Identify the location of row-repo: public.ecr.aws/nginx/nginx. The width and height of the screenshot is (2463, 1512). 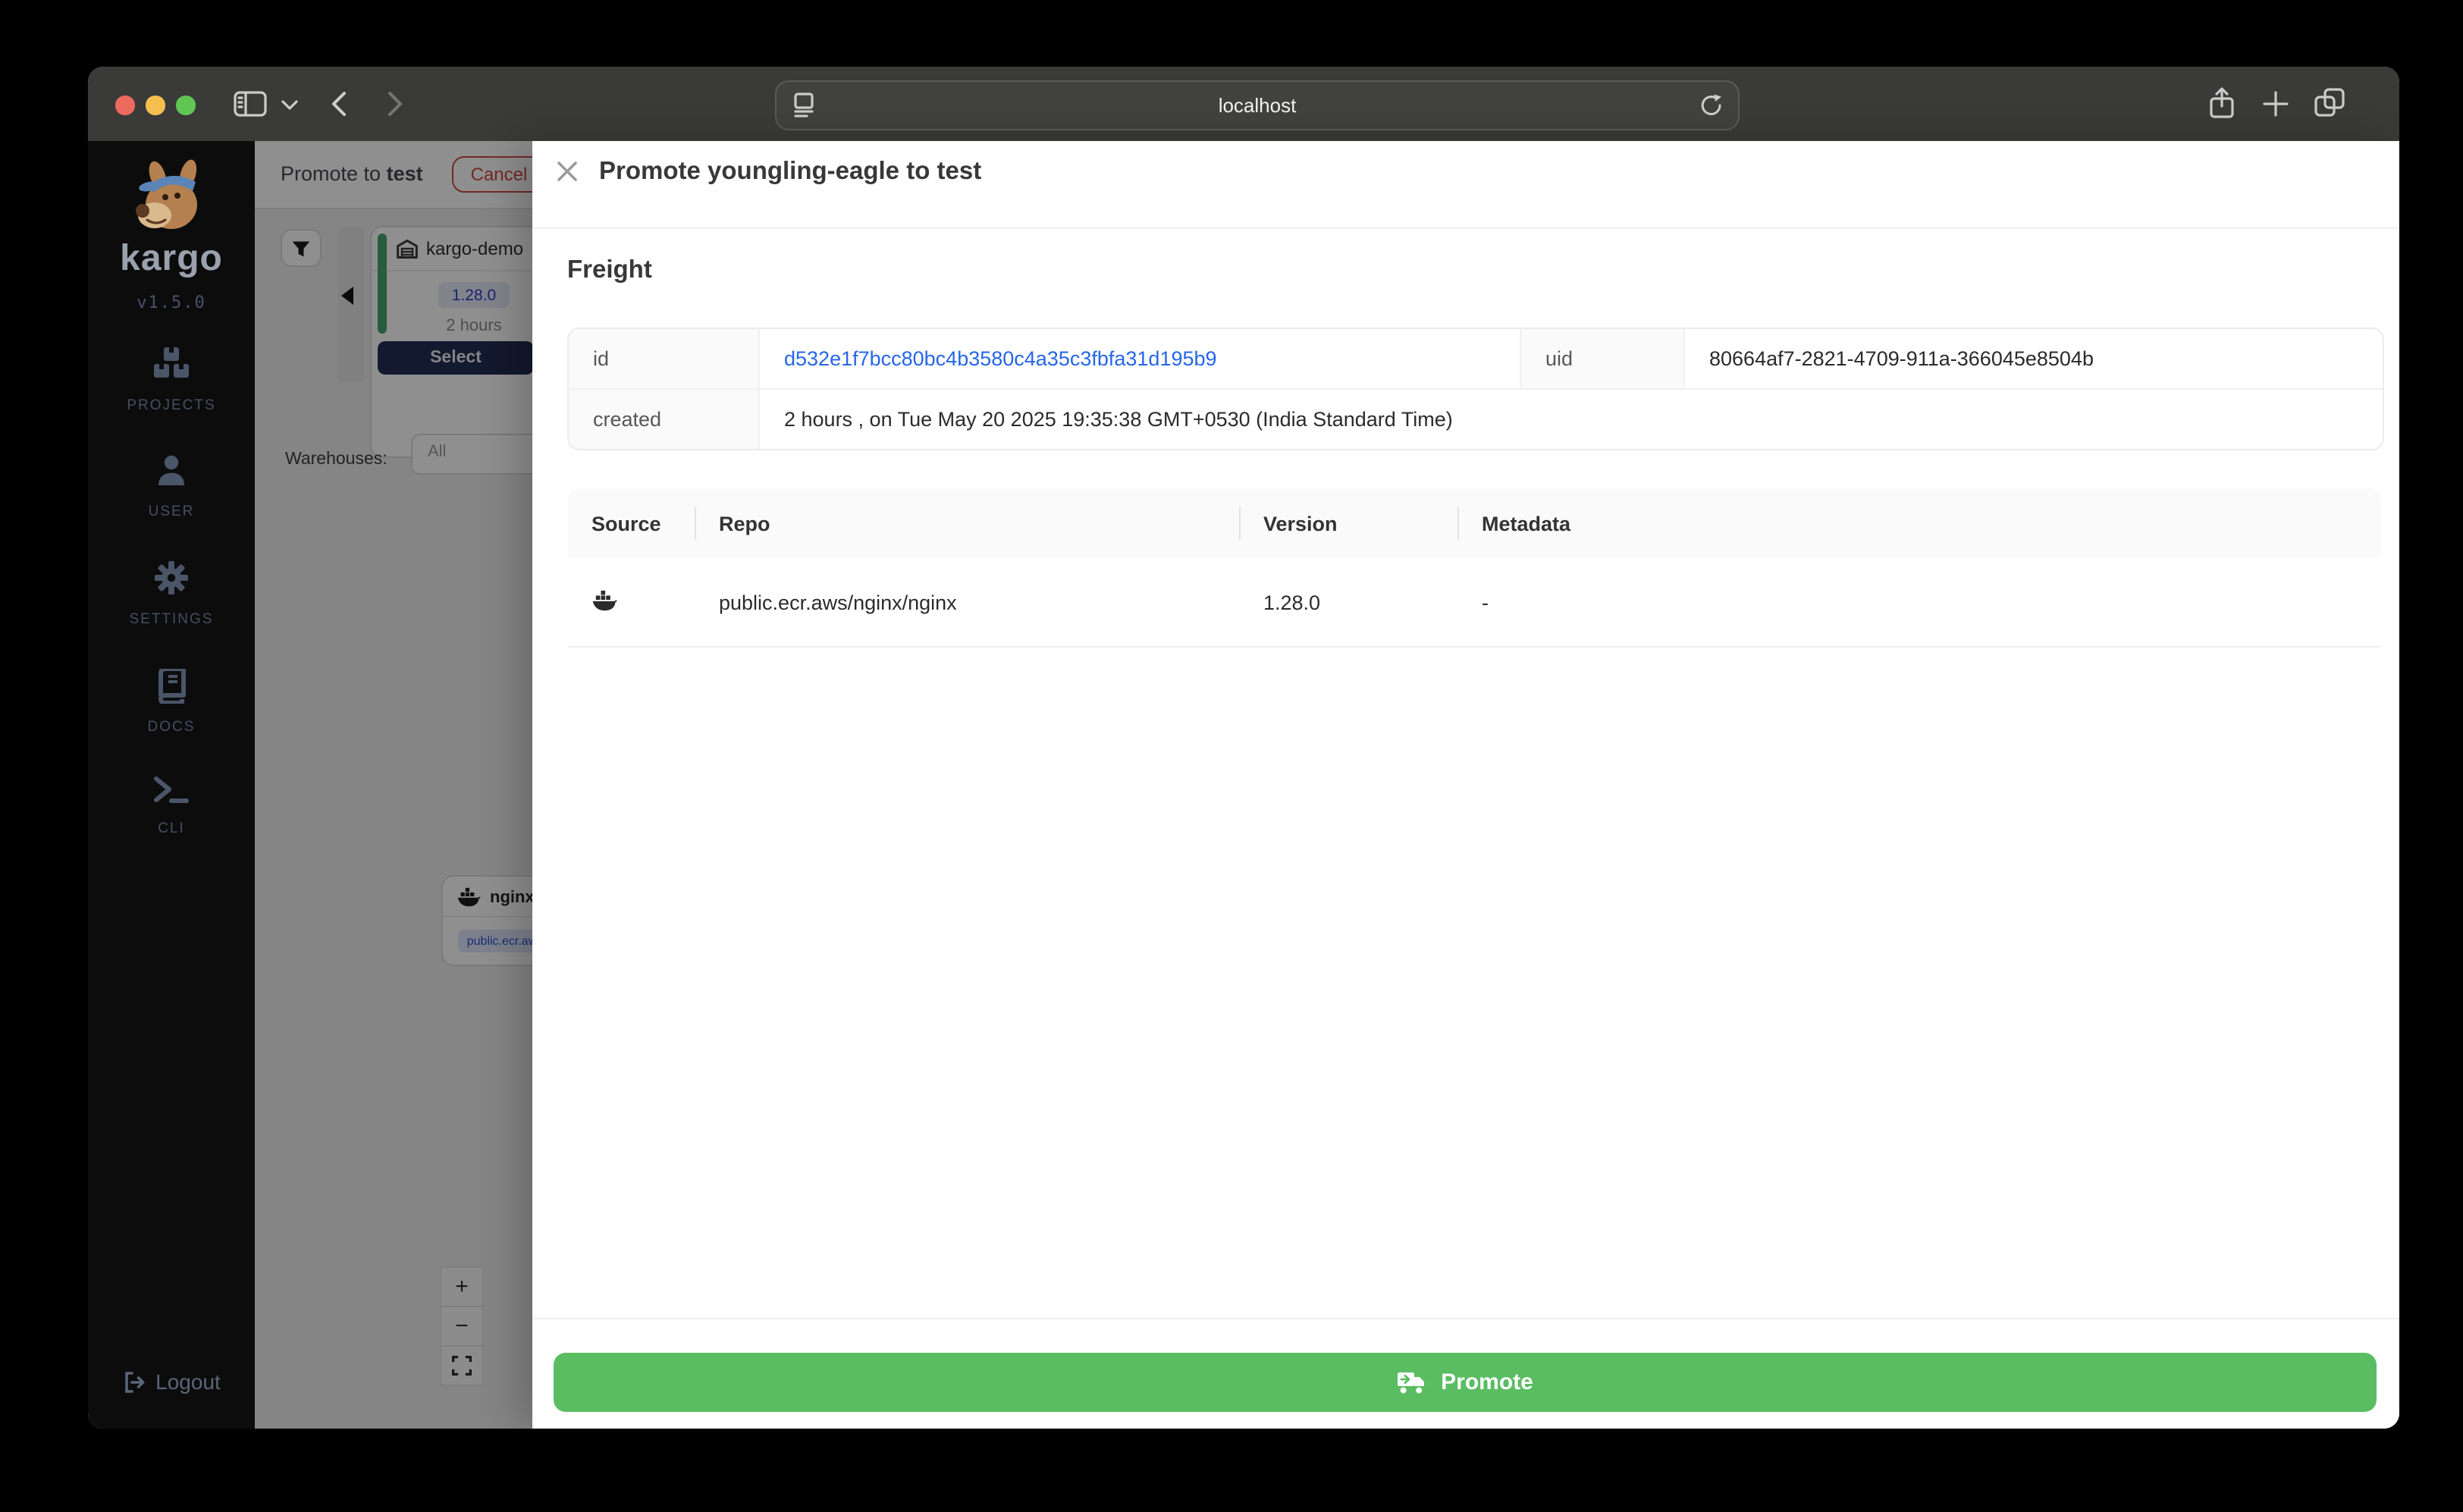
(838, 602).